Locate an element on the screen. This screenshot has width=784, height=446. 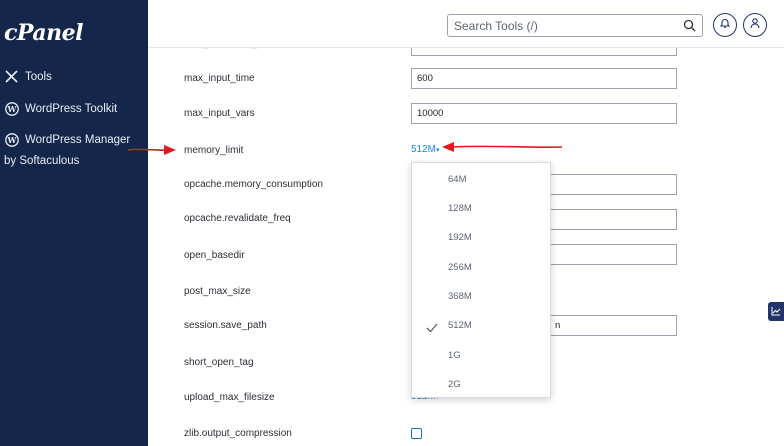
memory-limit-dropdown: 512M▾ is located at coordinates (425, 149).